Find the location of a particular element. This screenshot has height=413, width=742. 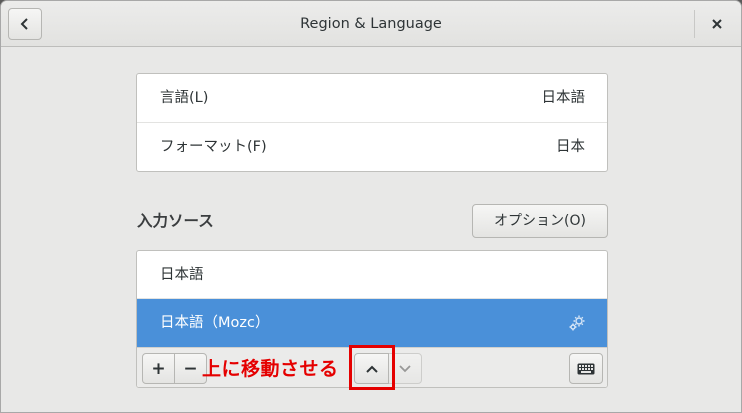

input-sources-heading: 入力ソース is located at coordinates (175, 221).